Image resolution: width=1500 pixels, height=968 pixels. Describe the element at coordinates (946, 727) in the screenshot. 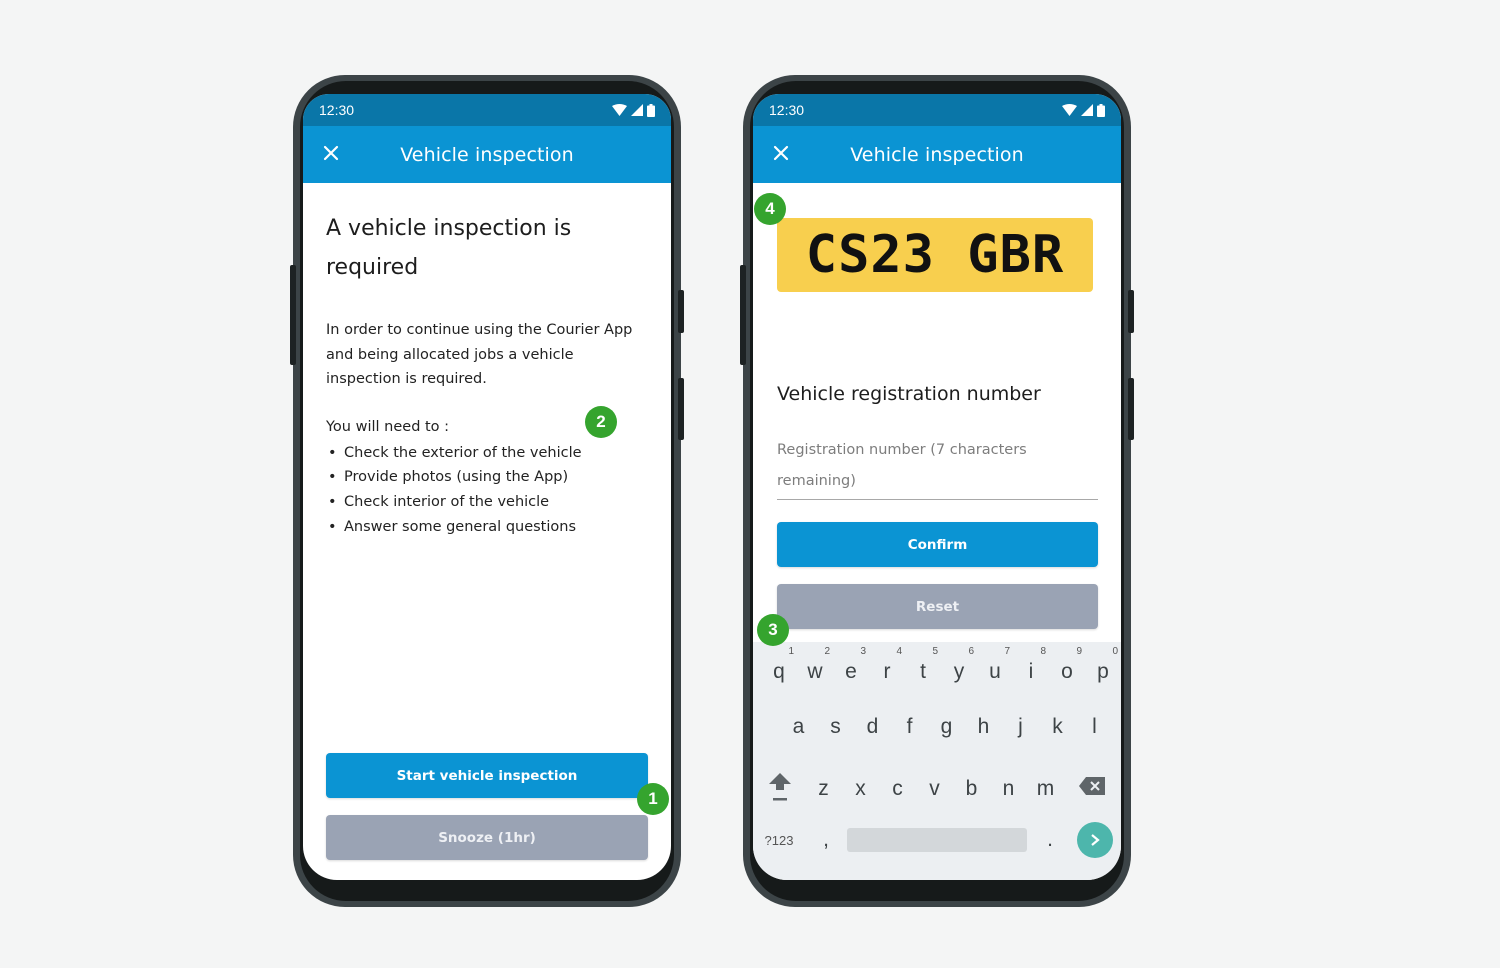

I see `key-g: g` at that location.